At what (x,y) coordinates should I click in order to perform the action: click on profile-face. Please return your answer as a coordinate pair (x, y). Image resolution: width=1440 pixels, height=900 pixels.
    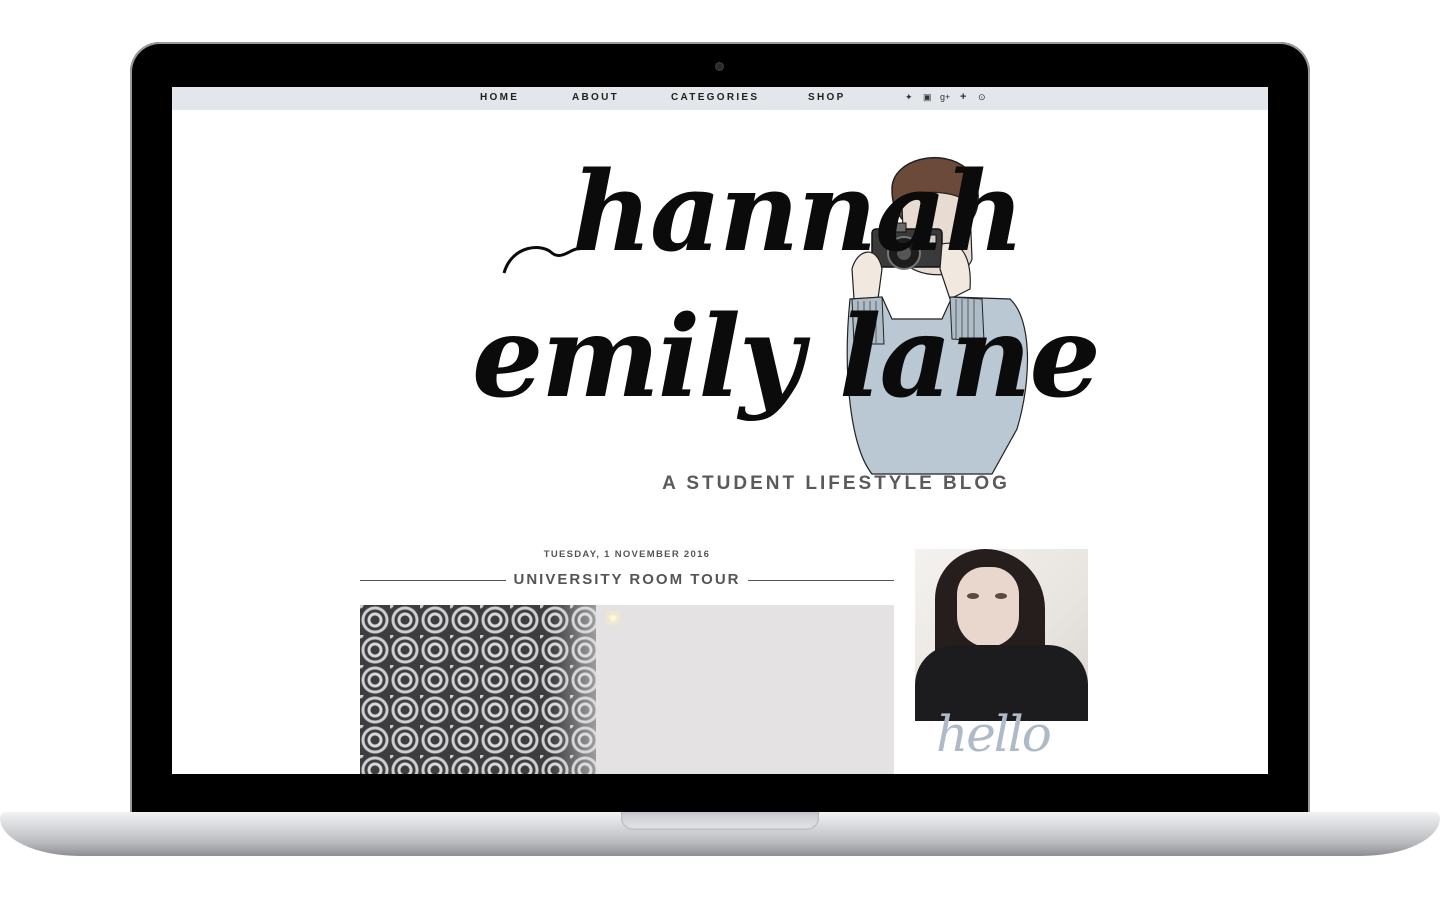
    Looking at the image, I should click on (988, 607).